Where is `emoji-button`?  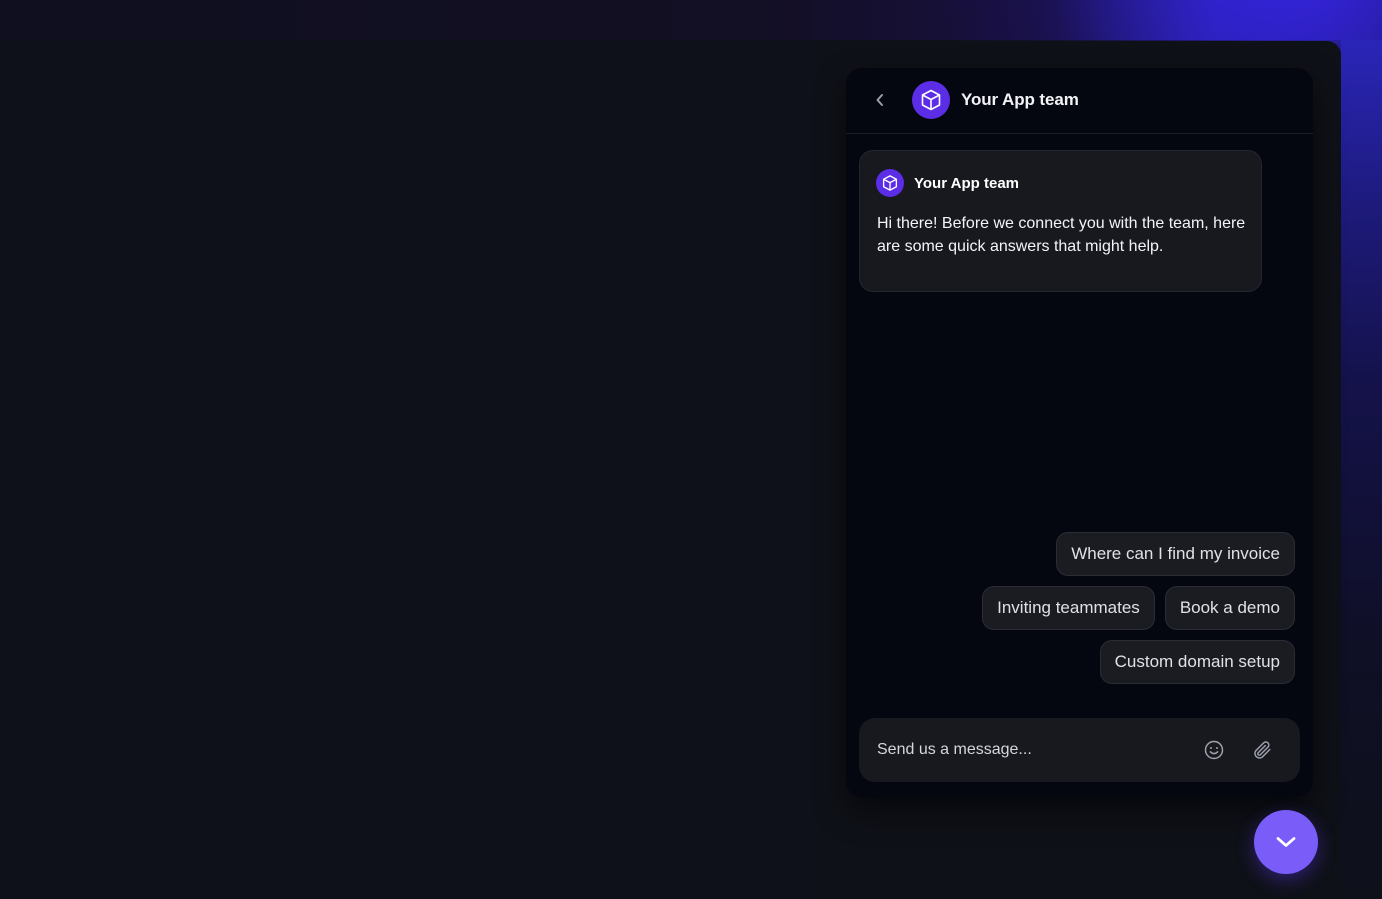 emoji-button is located at coordinates (1214, 750).